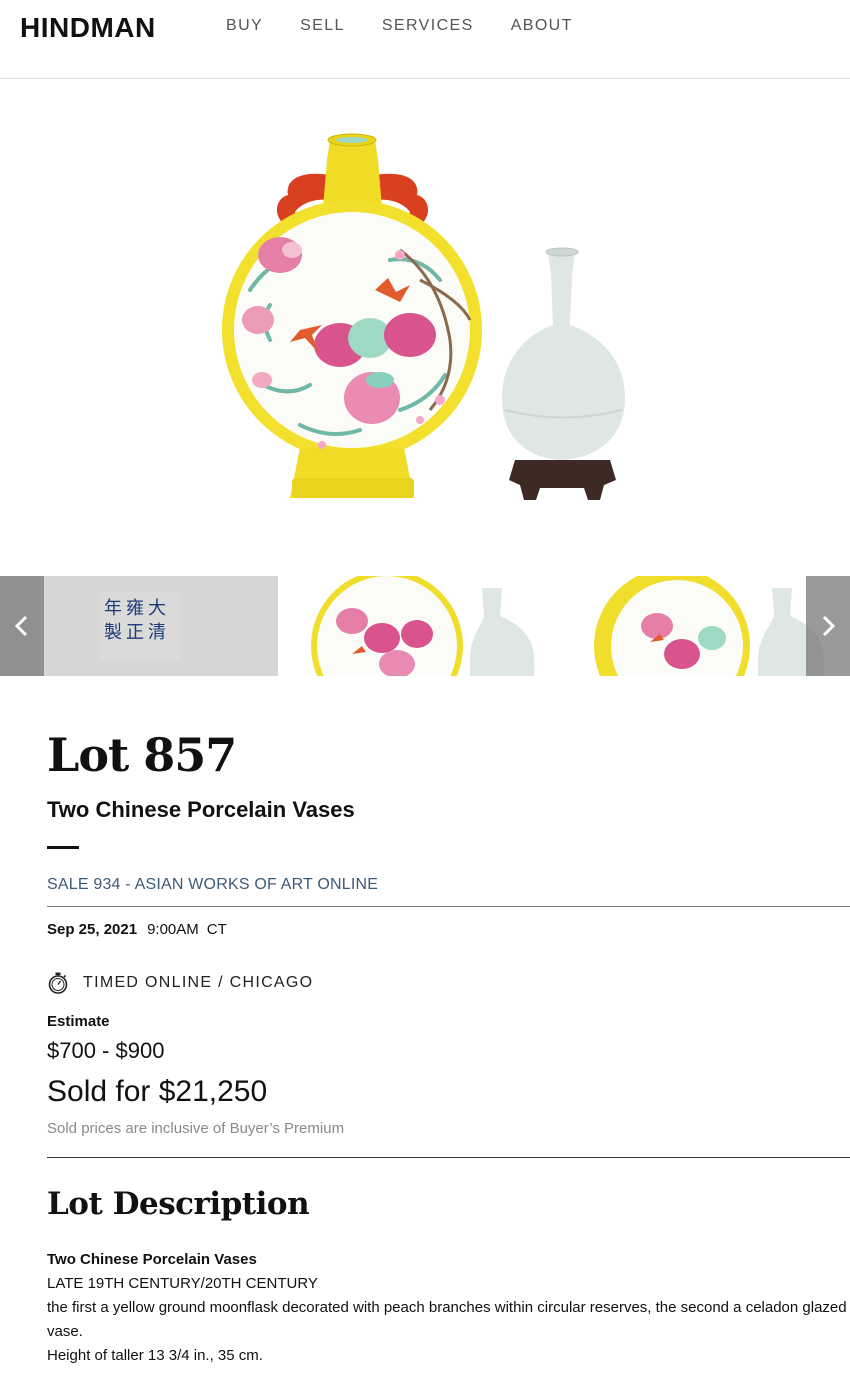 This screenshot has height=1392, width=850. I want to click on lot-number-title: Lot 857, so click(142, 755).